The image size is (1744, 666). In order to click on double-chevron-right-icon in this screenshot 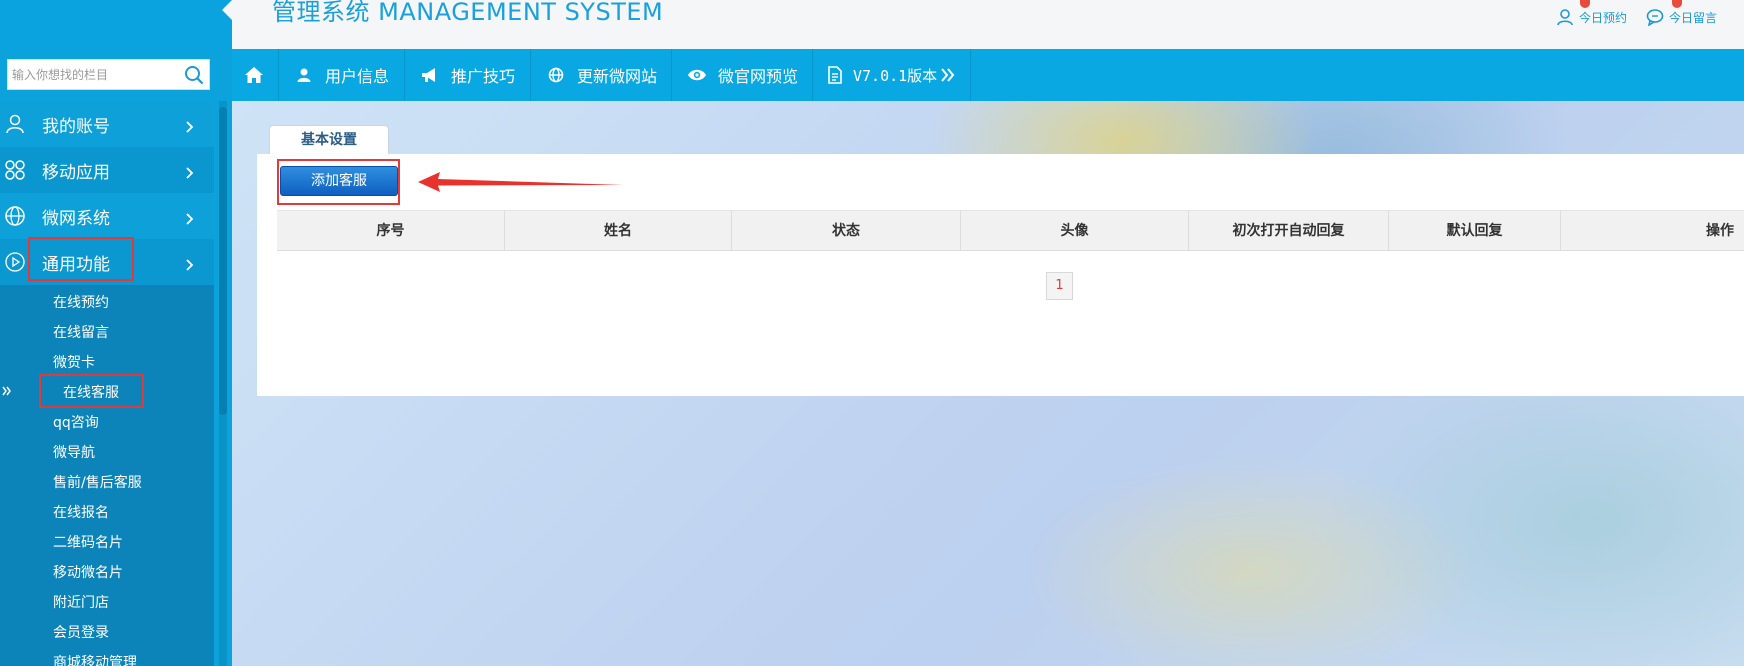, I will do `click(948, 75)`.